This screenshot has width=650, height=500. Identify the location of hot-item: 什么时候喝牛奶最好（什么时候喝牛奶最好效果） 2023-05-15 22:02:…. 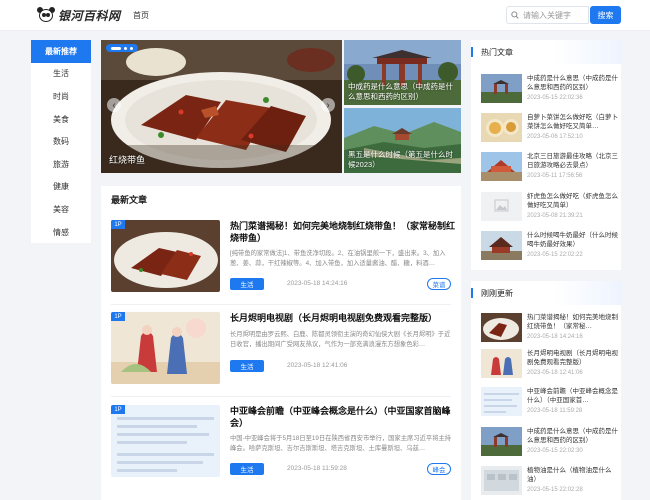
(550, 247).